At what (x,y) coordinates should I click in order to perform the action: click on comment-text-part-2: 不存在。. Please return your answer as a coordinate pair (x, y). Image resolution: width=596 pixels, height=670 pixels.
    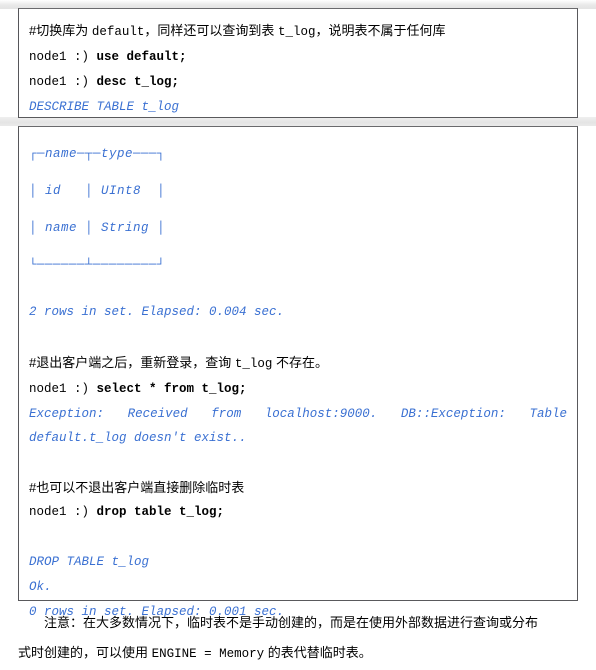
    Looking at the image, I should click on (300, 362).